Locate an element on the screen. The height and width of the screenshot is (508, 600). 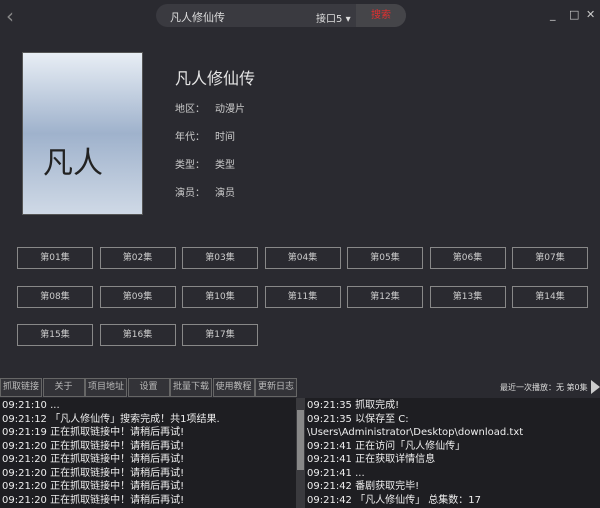
log-line: 09:21:35 以保存至 C: is located at coordinates (358, 419).